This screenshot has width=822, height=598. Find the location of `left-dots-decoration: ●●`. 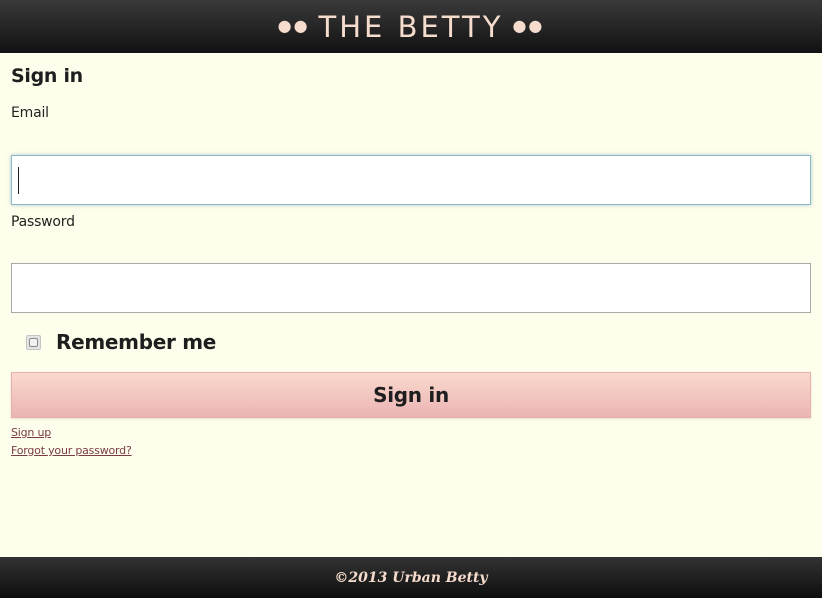

left-dots-decoration: ●● is located at coordinates (293, 25).